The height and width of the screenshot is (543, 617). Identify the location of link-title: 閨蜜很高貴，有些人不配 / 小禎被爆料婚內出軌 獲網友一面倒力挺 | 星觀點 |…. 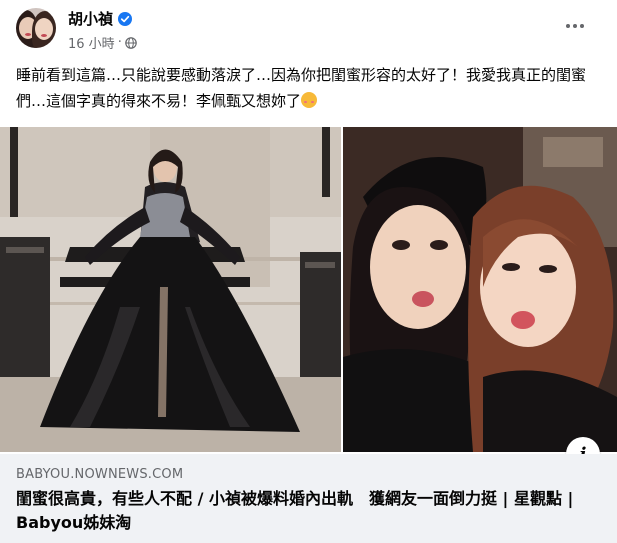
(296, 511).